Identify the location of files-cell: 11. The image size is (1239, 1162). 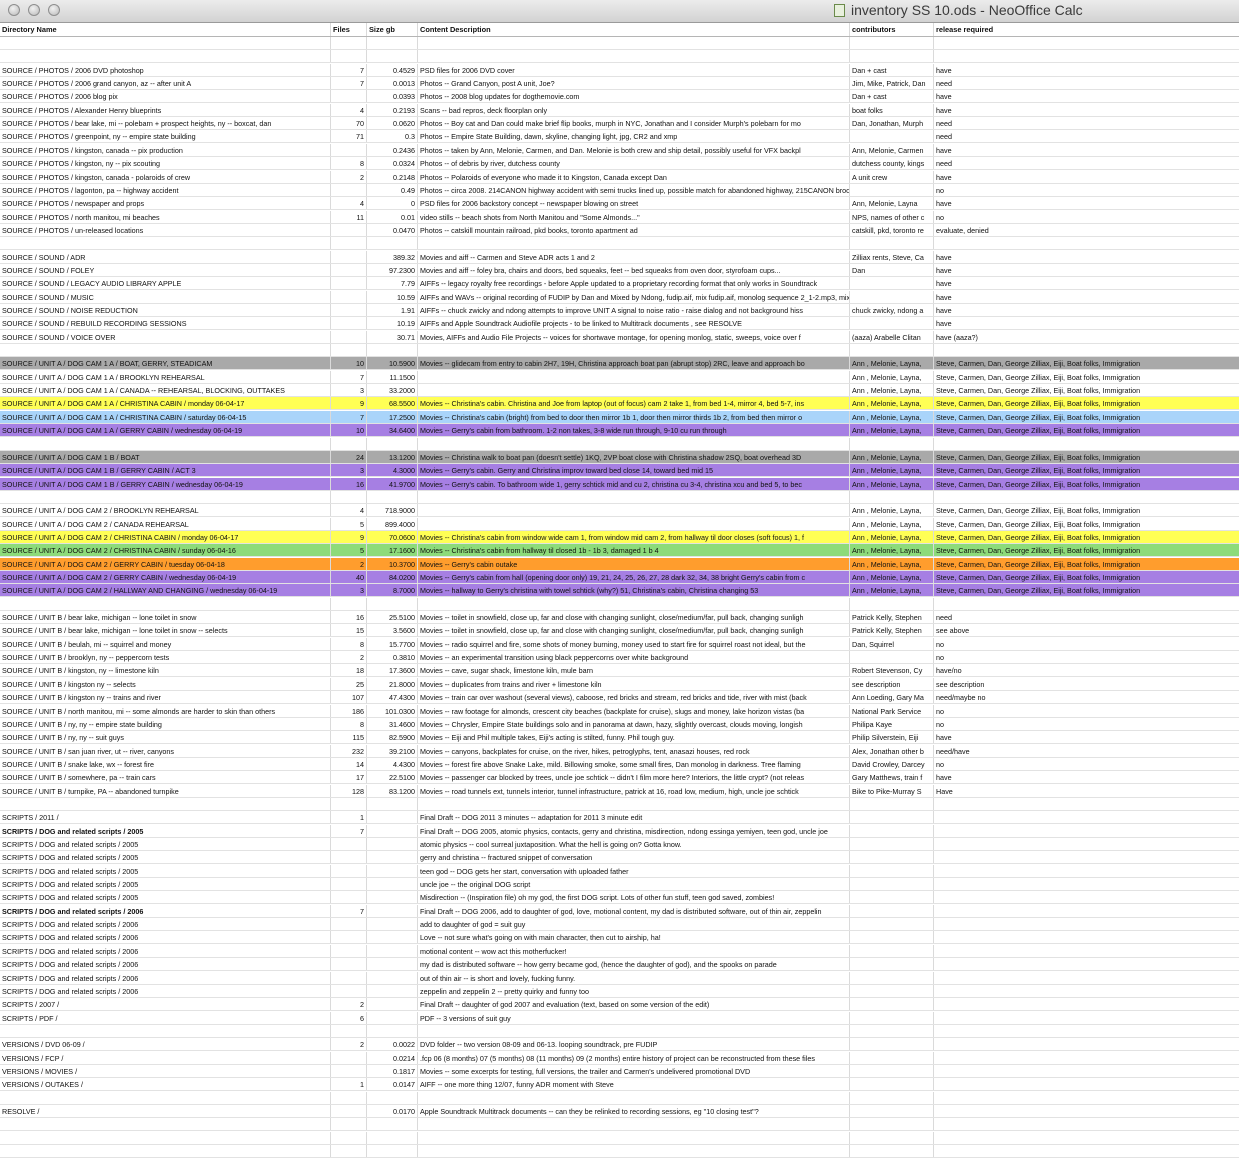
(348, 216).